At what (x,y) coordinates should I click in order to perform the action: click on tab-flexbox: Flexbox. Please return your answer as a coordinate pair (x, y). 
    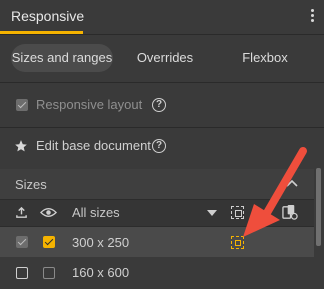
    Looking at the image, I should click on (265, 58).